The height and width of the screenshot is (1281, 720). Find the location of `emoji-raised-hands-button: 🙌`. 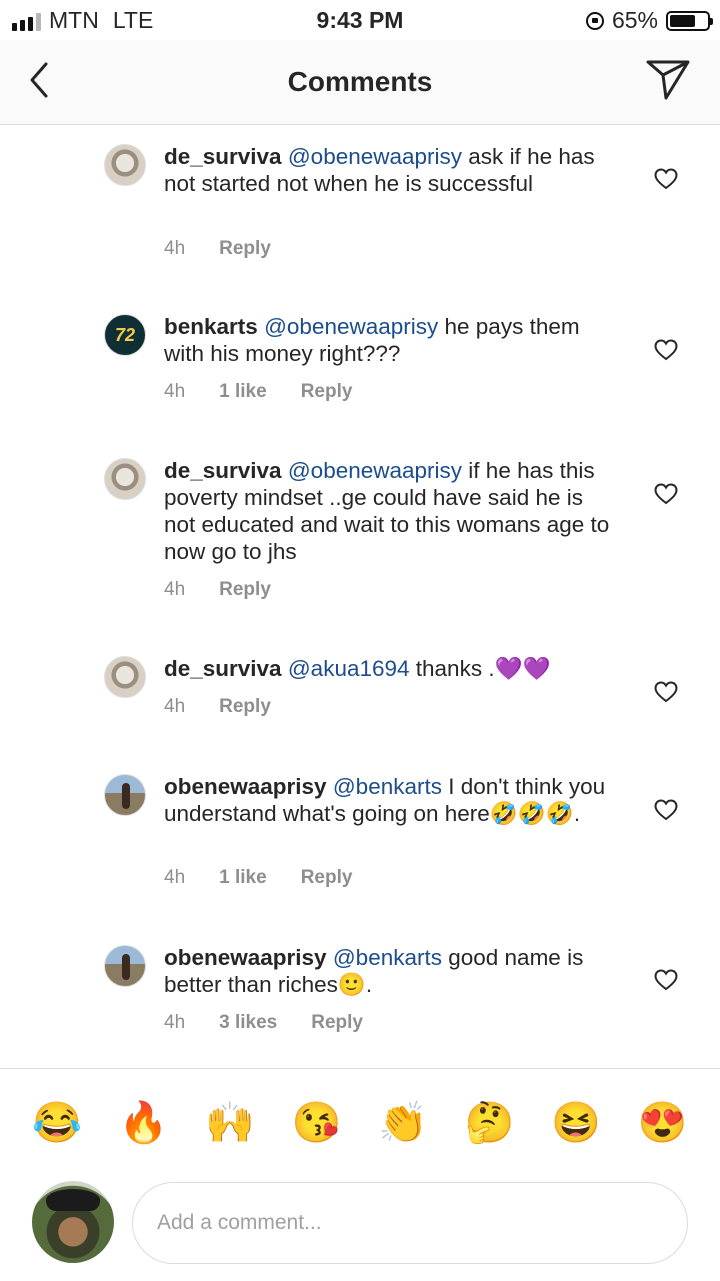

emoji-raised-hands-button: 🙌 is located at coordinates (230, 1123).